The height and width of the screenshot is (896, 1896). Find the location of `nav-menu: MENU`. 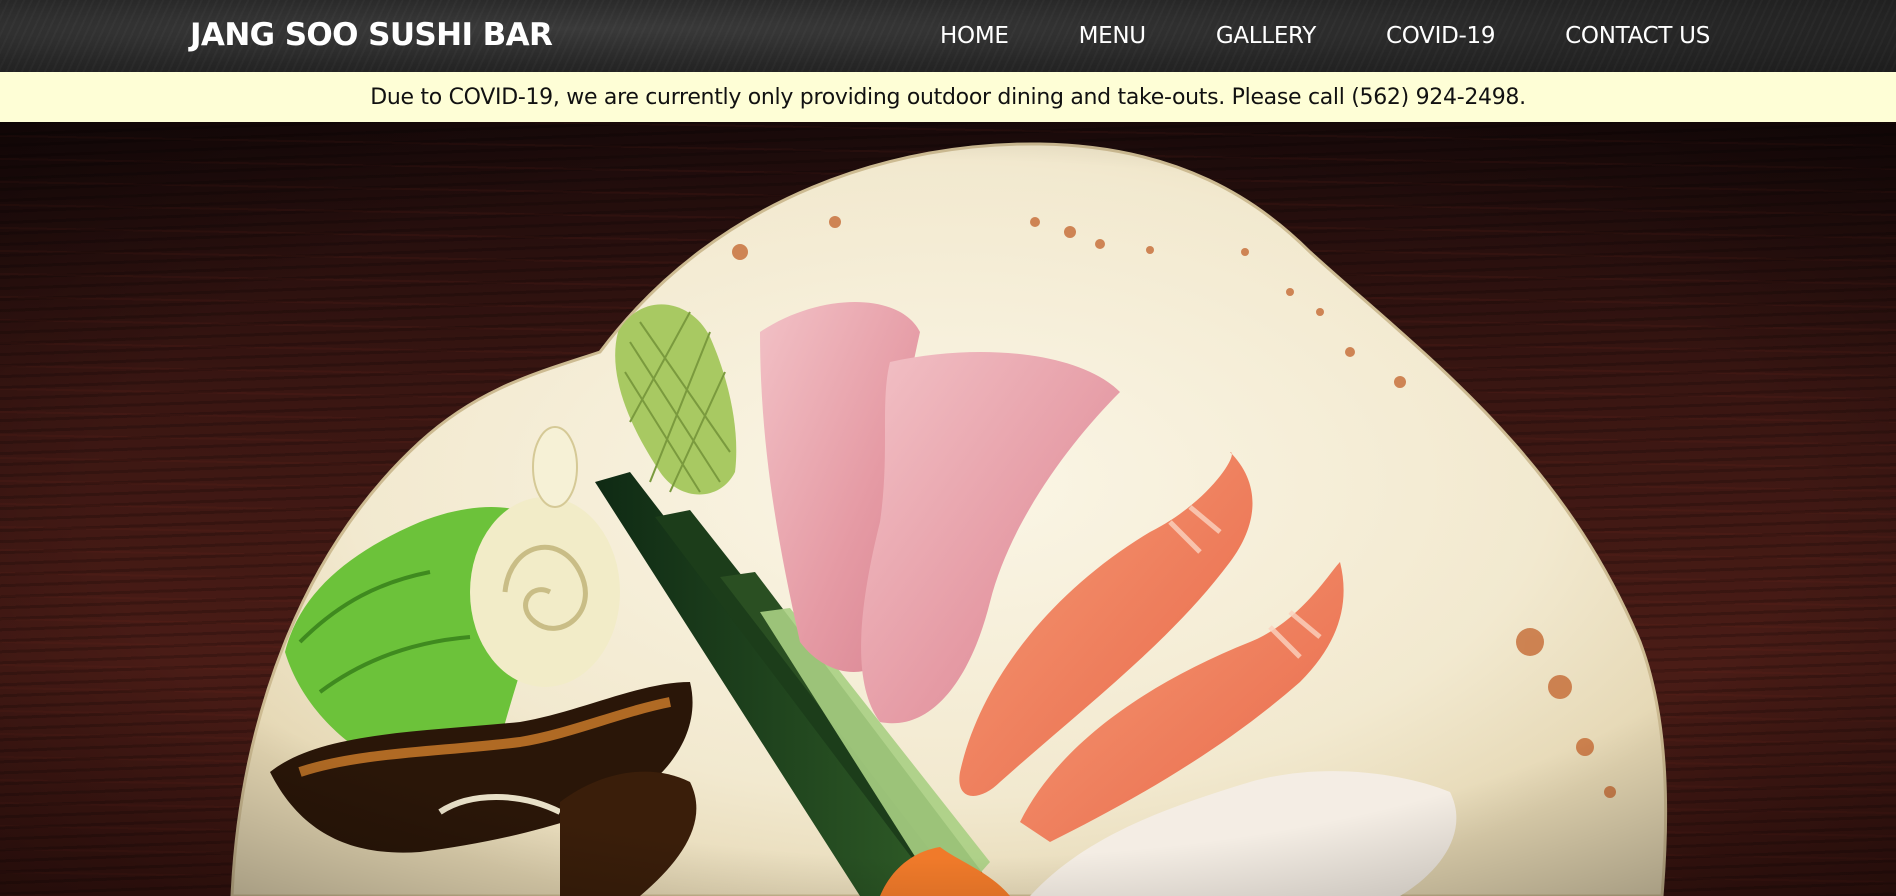

nav-menu: MENU is located at coordinates (1113, 36).